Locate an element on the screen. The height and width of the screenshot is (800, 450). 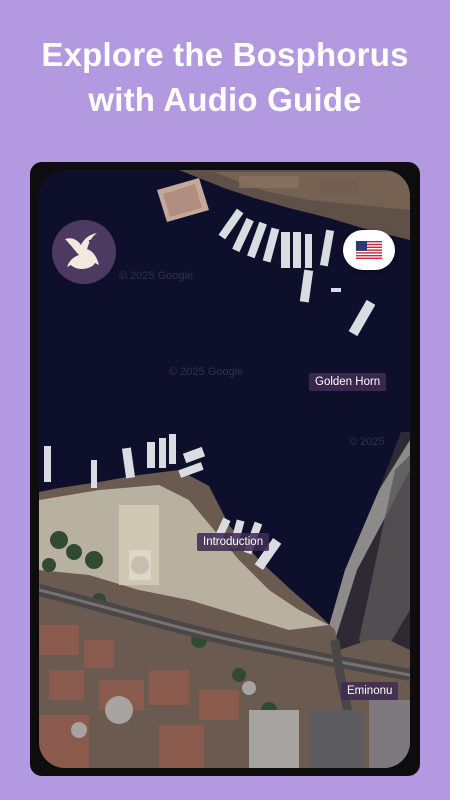
us-flag-icon is located at coordinates (369, 250).